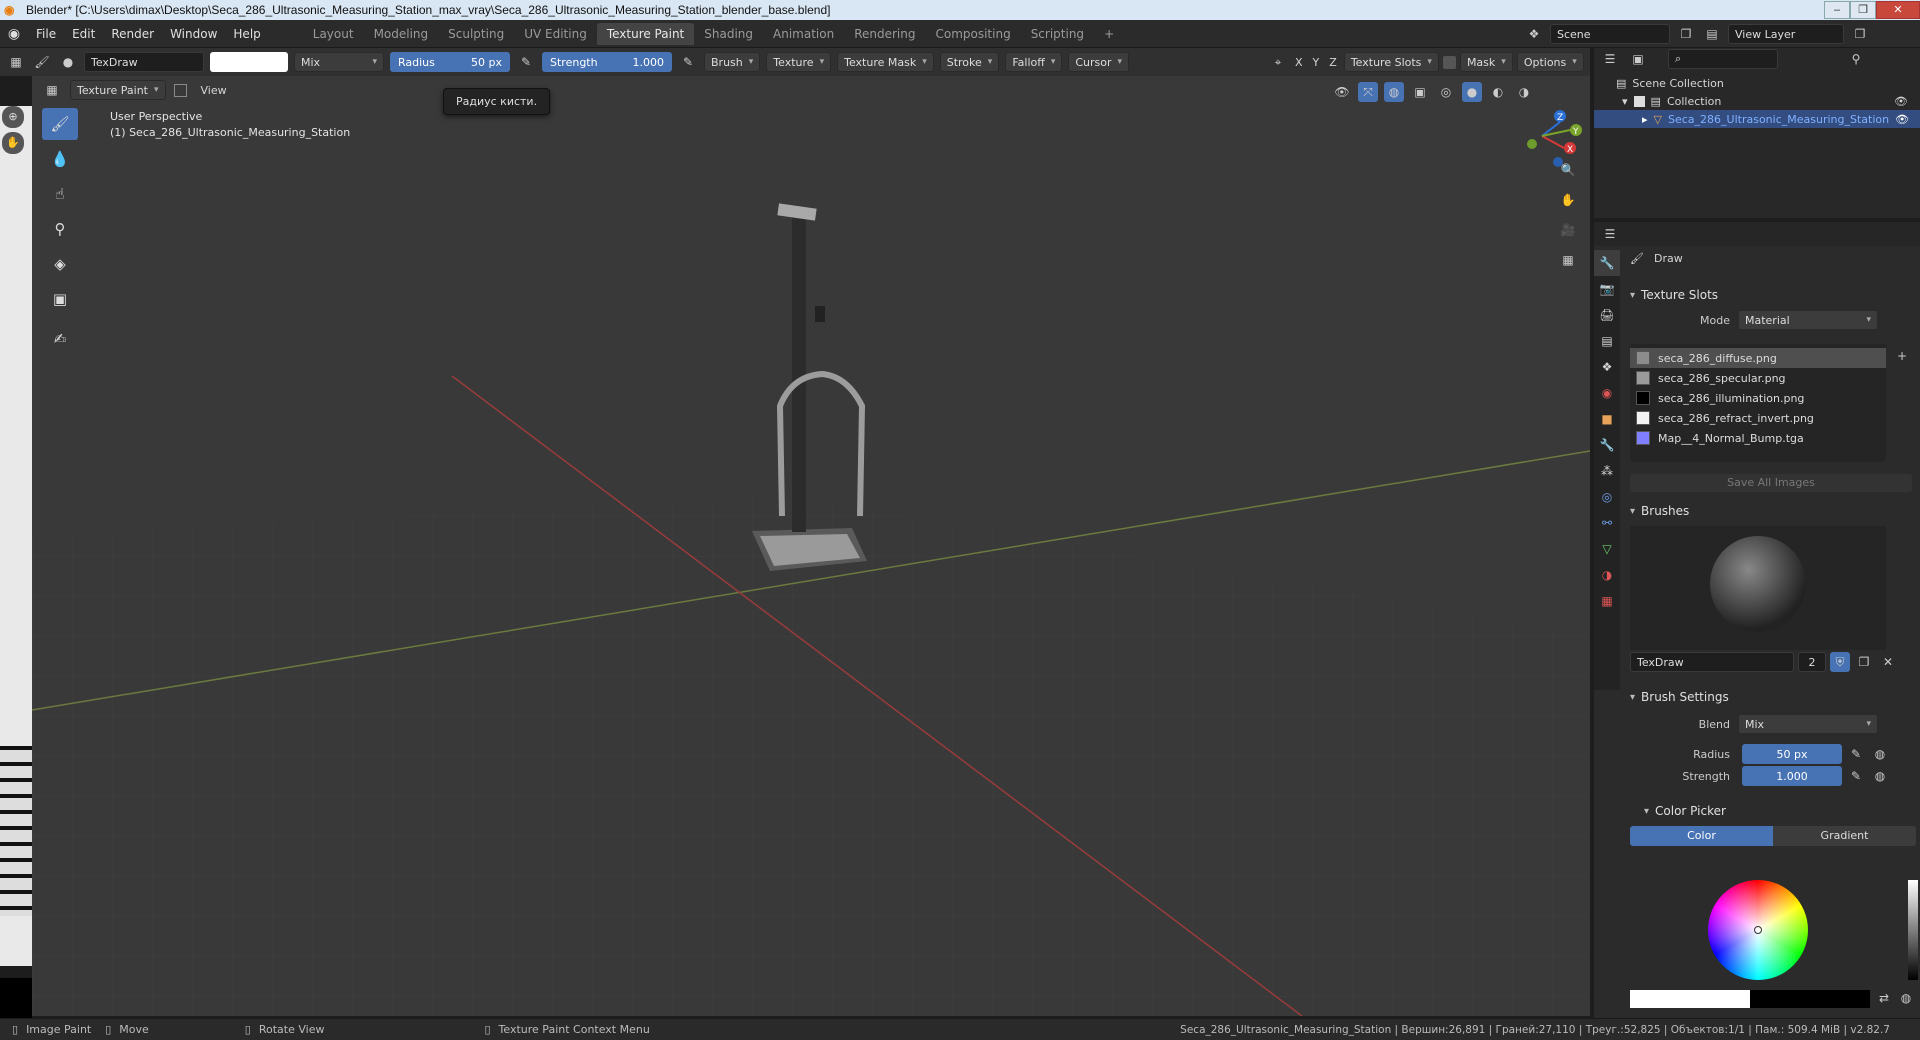  What do you see at coordinates (1758, 930) in the screenshot?
I see `color-wheel` at bounding box center [1758, 930].